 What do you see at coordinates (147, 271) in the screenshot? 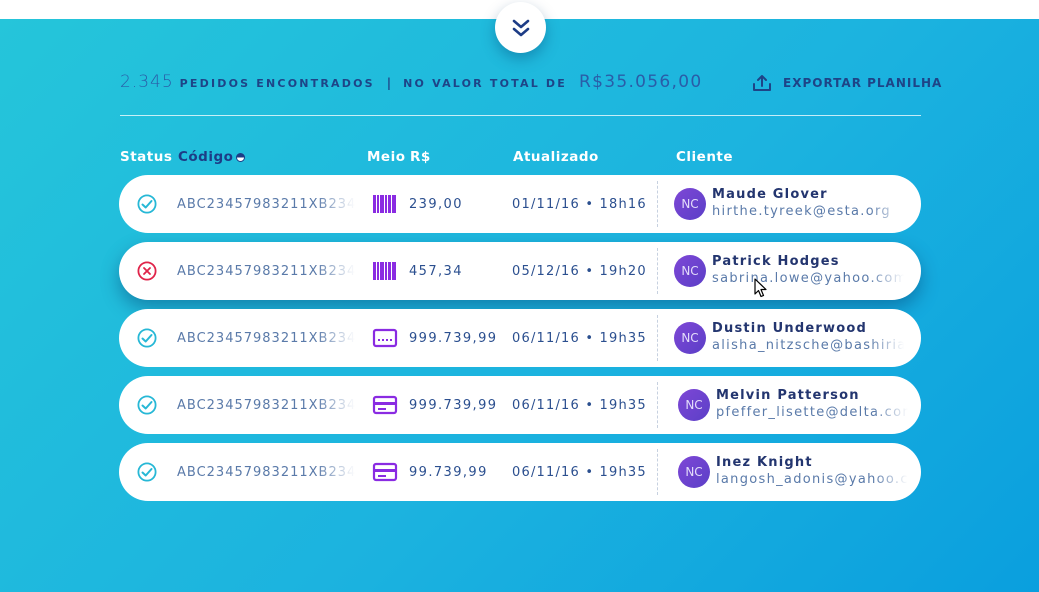
I see `error-circle-icon` at bounding box center [147, 271].